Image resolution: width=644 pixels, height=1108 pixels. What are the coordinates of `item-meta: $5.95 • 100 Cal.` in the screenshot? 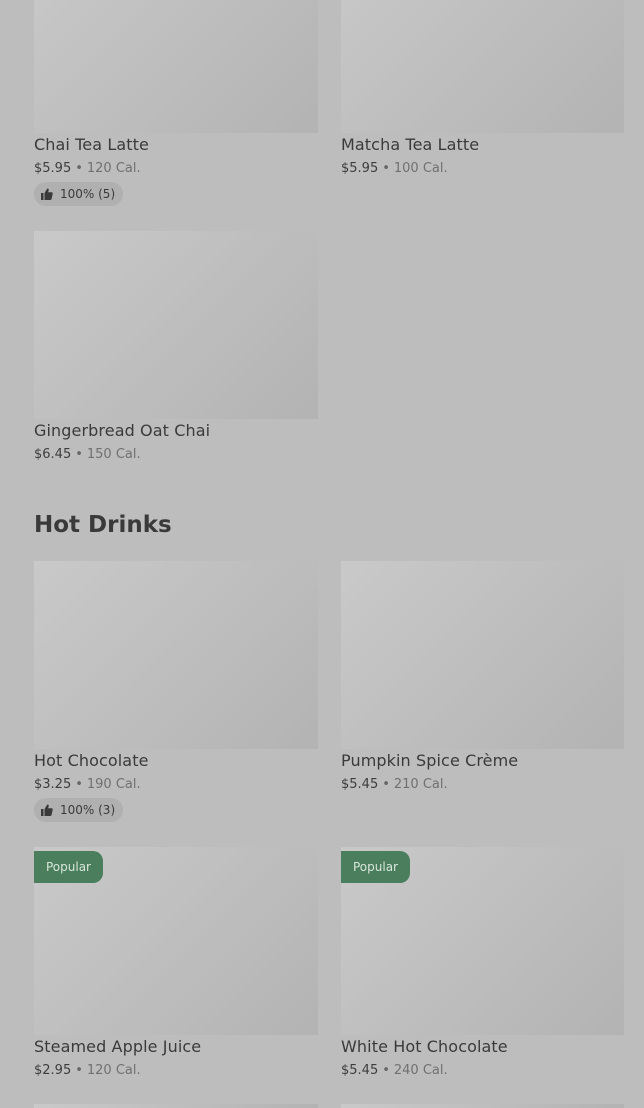 It's located at (394, 168).